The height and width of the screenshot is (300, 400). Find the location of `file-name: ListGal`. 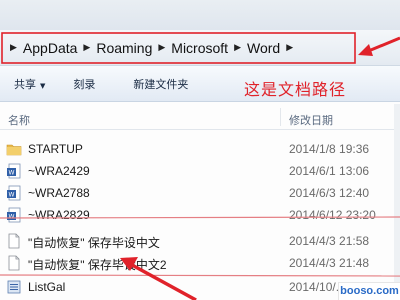

file-name: ListGal is located at coordinates (47, 287).